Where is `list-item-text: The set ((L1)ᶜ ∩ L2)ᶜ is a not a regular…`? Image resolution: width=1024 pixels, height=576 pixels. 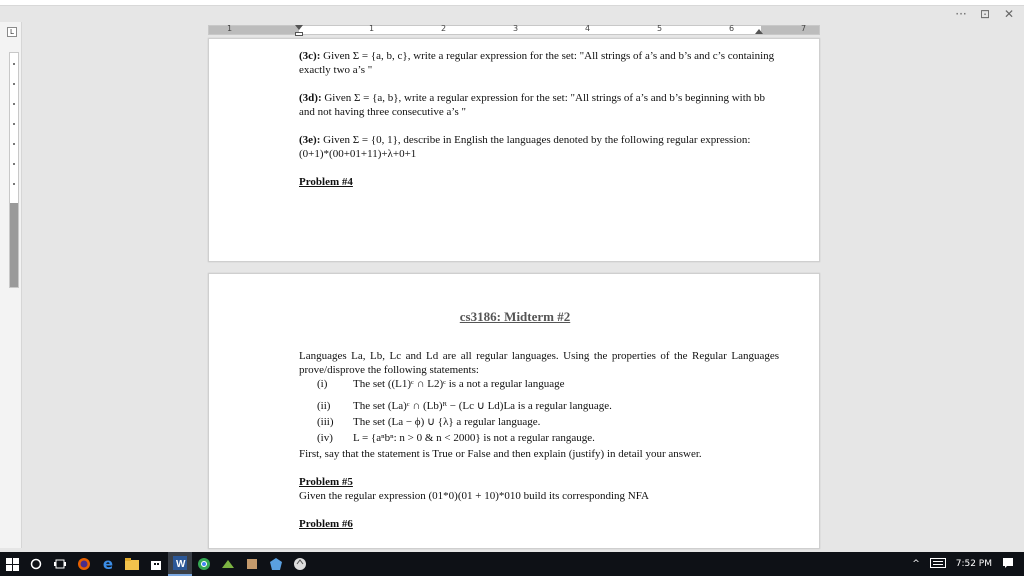 list-item-text: The set ((L1)ᶜ ∩ L2)ᶜ is a not a regular… is located at coordinates (459, 384).